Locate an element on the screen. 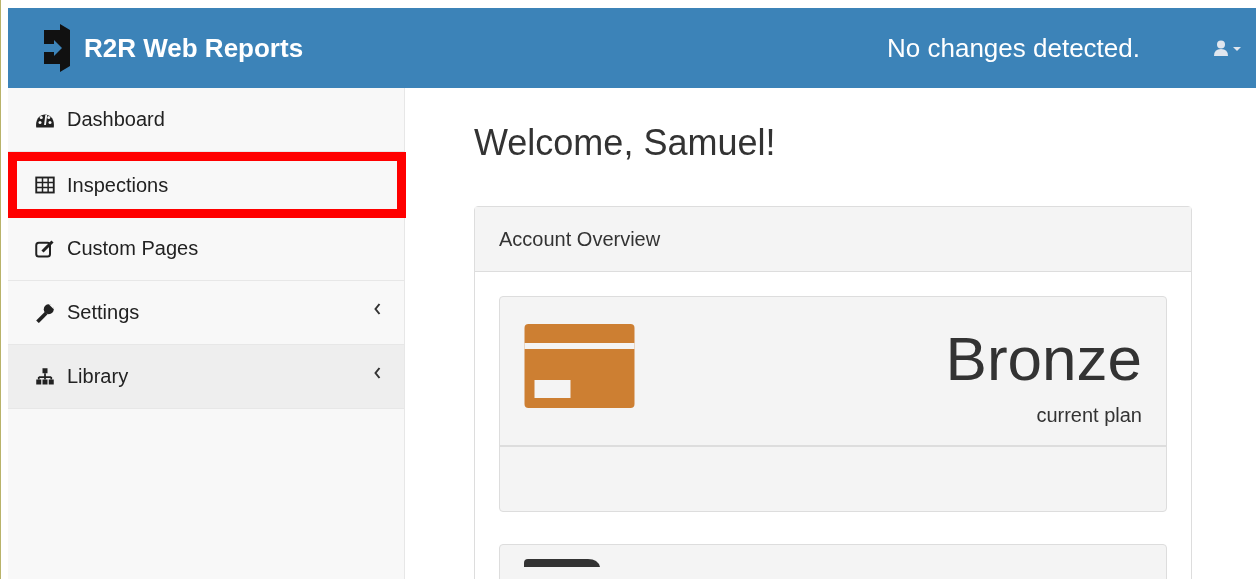 The width and height of the screenshot is (1256, 579). panel-title: Account Overview is located at coordinates (580, 239).